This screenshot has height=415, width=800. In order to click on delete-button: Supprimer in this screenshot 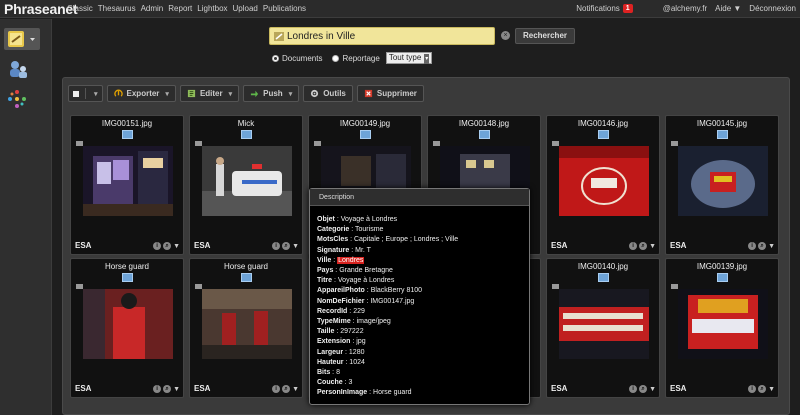, I will do `click(390, 93)`.